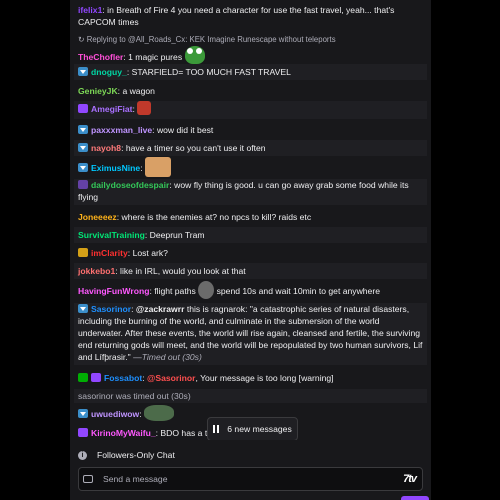  Describe the element at coordinates (155, 57) in the screenshot. I see `message-text: 1 magic pures` at that location.